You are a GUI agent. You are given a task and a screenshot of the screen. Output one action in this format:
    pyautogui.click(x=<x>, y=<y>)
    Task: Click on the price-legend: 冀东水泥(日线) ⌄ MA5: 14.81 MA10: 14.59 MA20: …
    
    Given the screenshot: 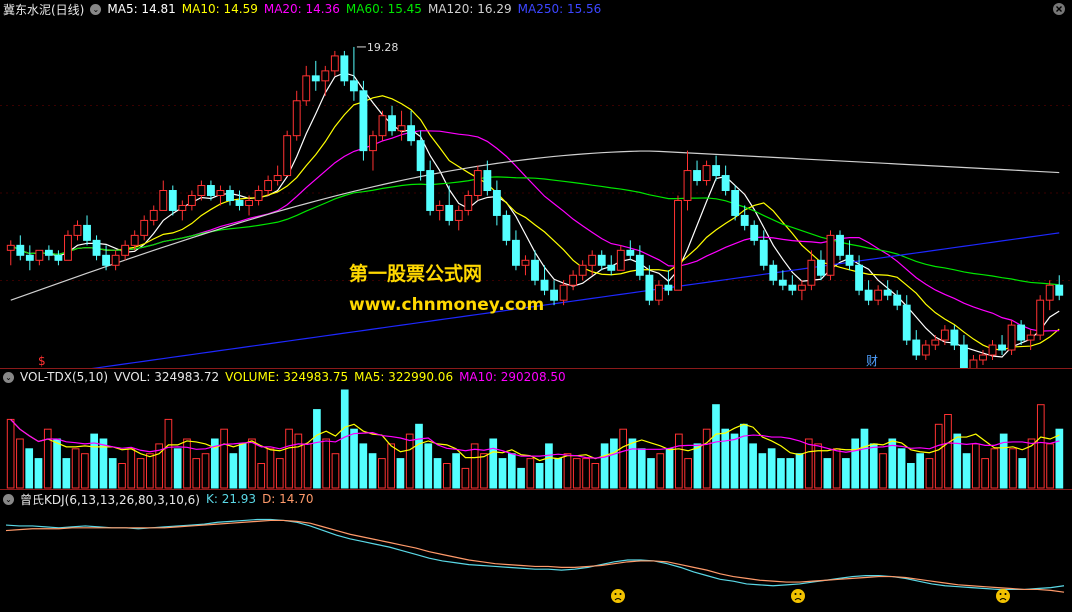 What is the action you would take?
    pyautogui.click(x=302, y=9)
    